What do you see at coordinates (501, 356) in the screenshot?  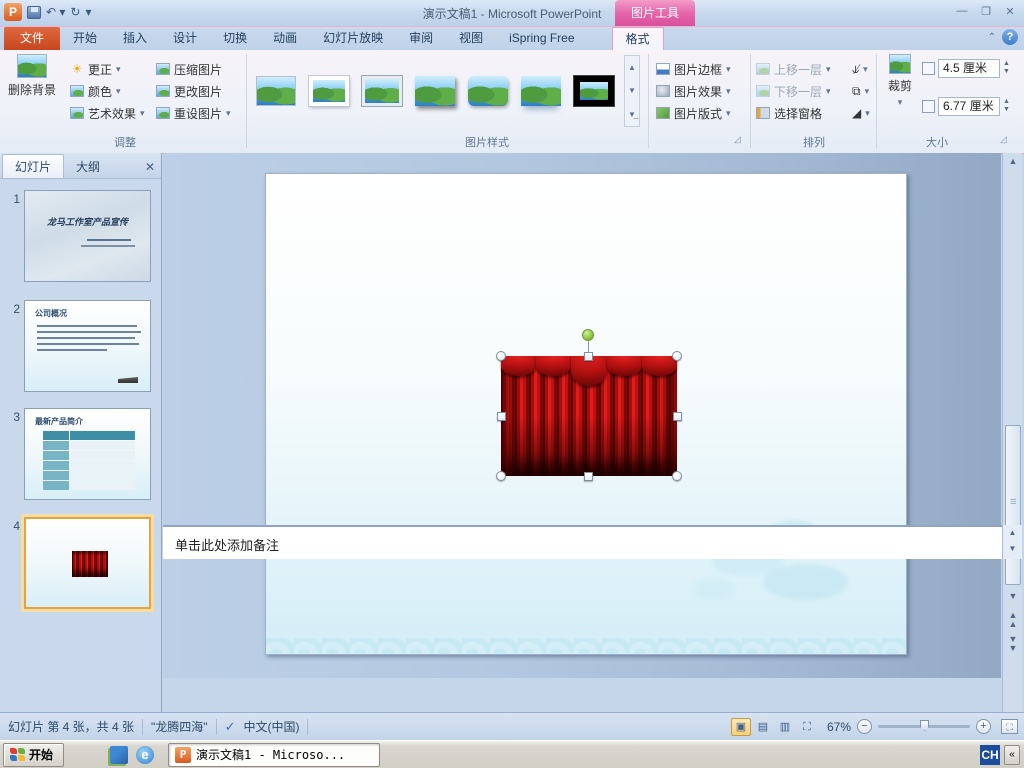 I see `resize-handle-nw` at bounding box center [501, 356].